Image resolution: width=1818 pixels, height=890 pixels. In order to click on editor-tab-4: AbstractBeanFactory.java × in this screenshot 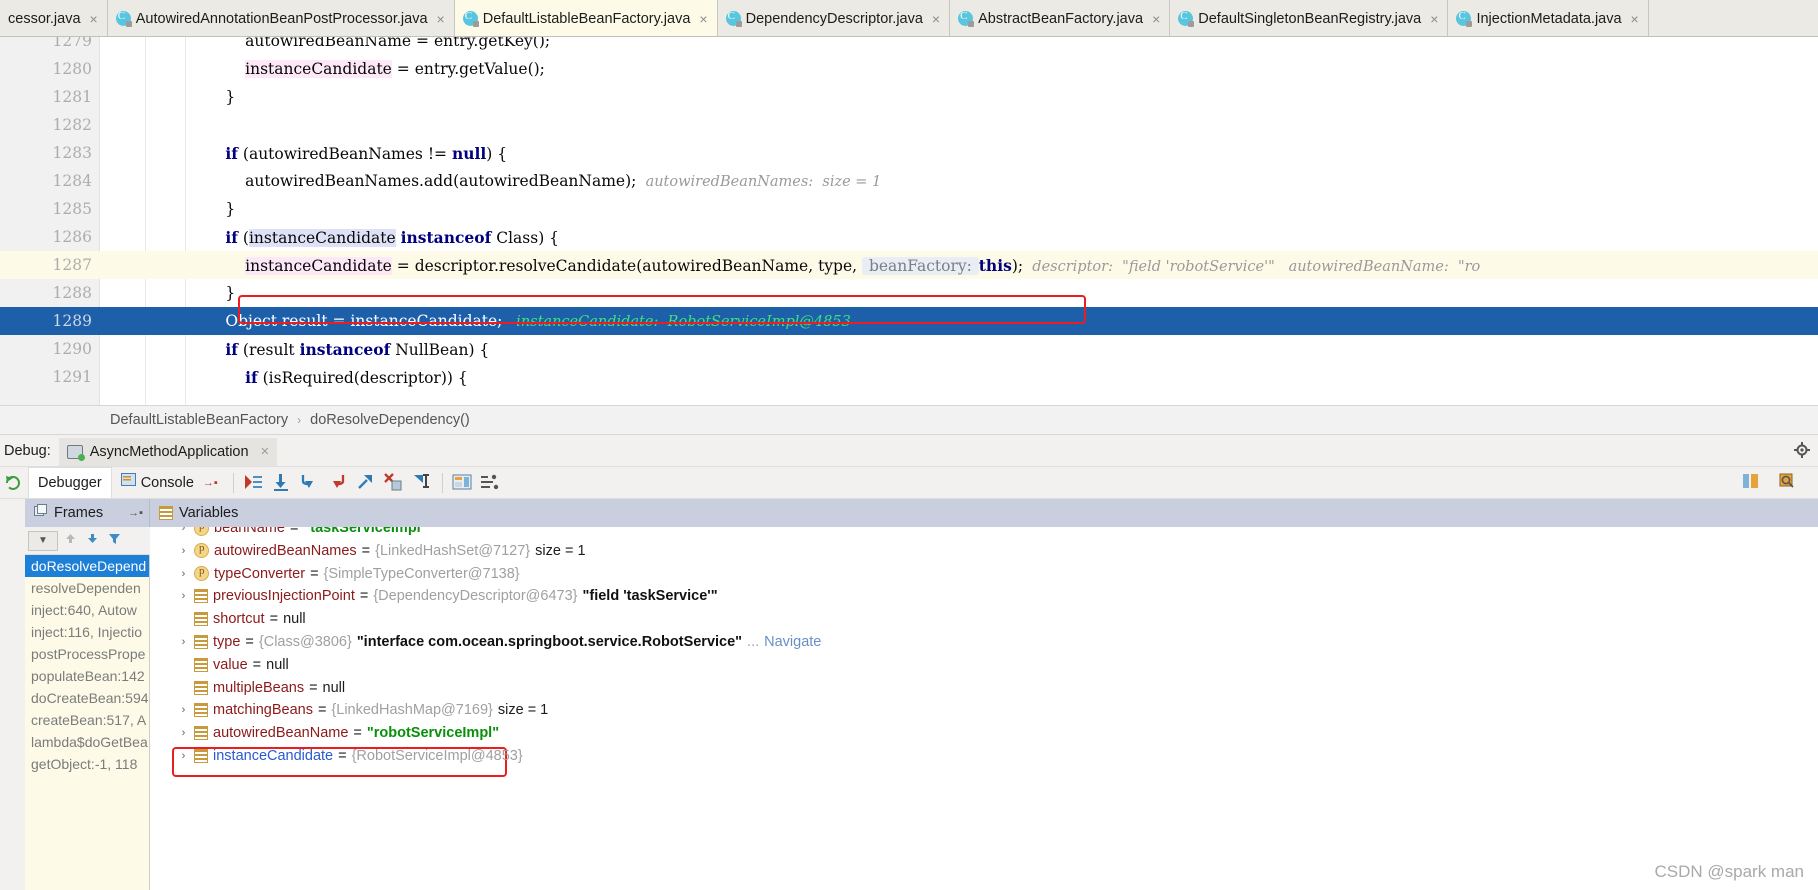, I will do `click(1060, 18)`.